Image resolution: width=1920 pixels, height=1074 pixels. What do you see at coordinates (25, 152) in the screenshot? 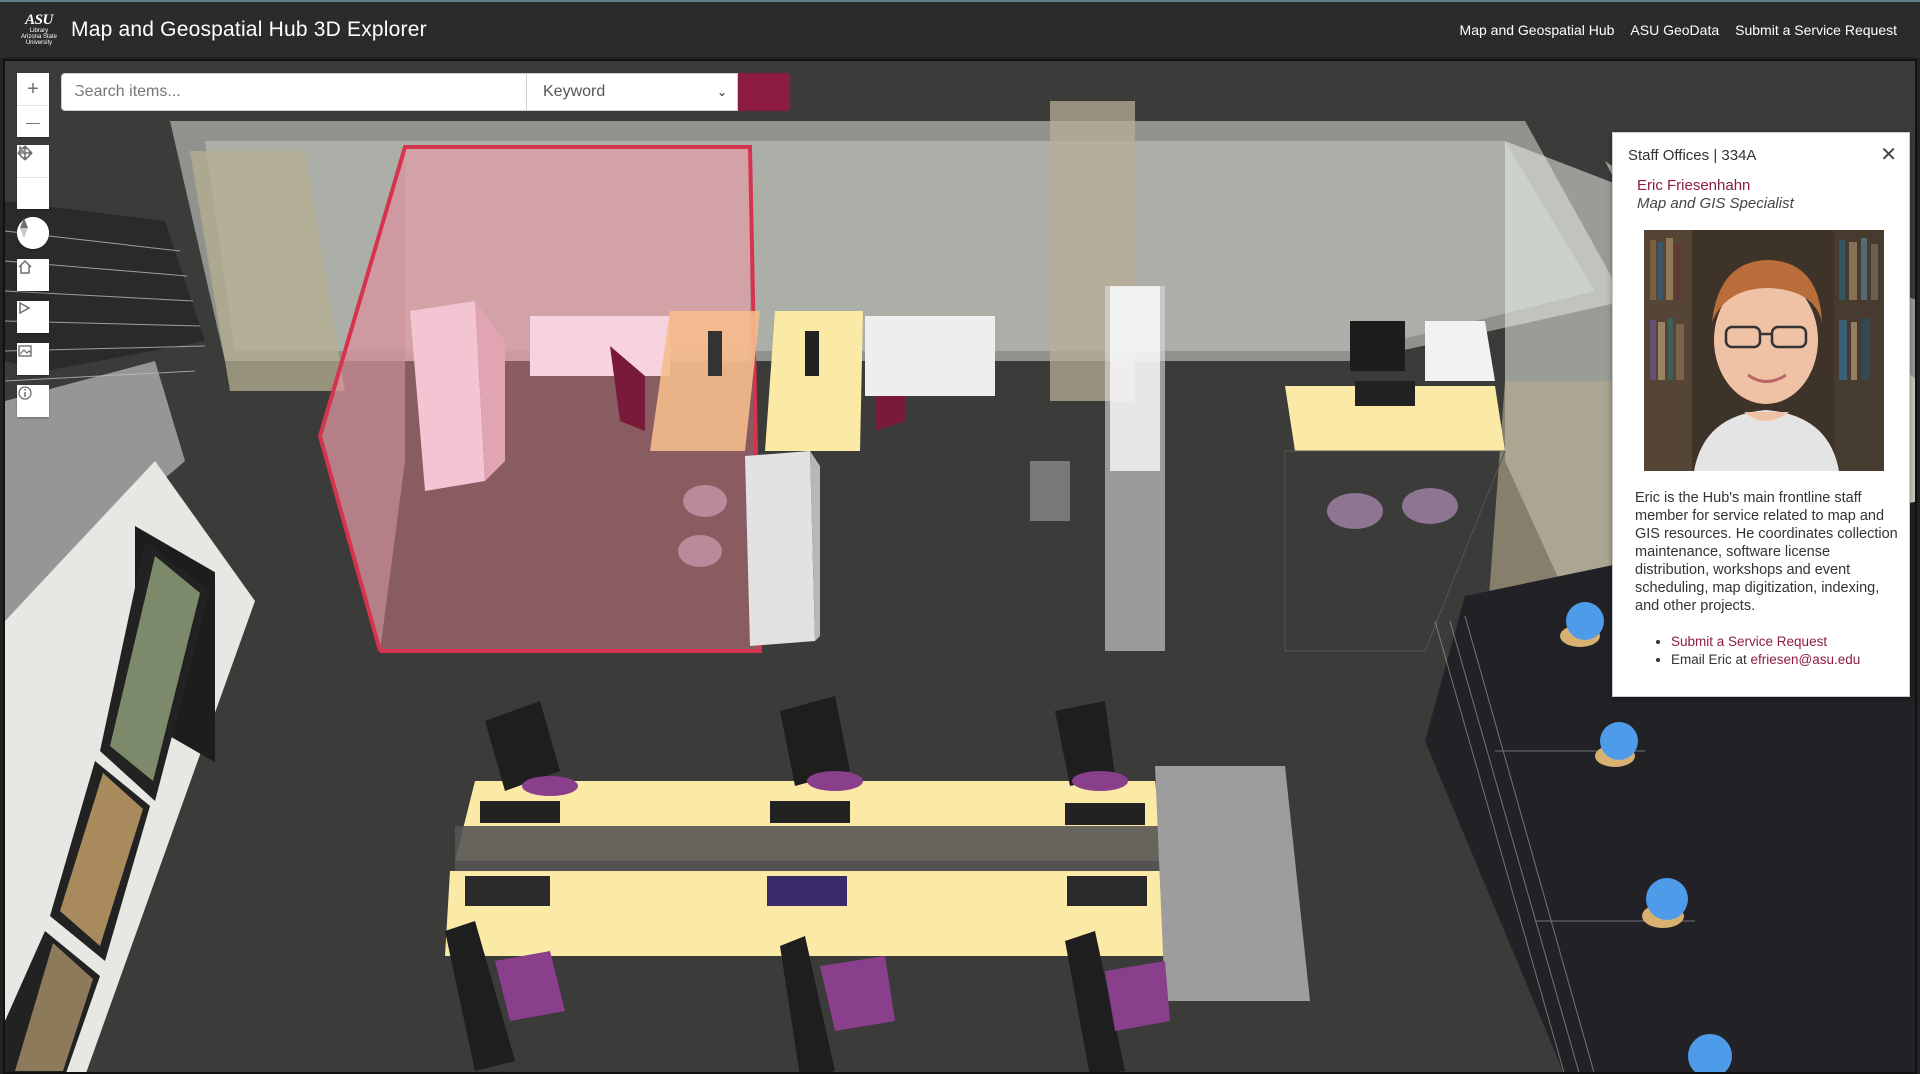
I see `rotate-icon` at bounding box center [25, 152].